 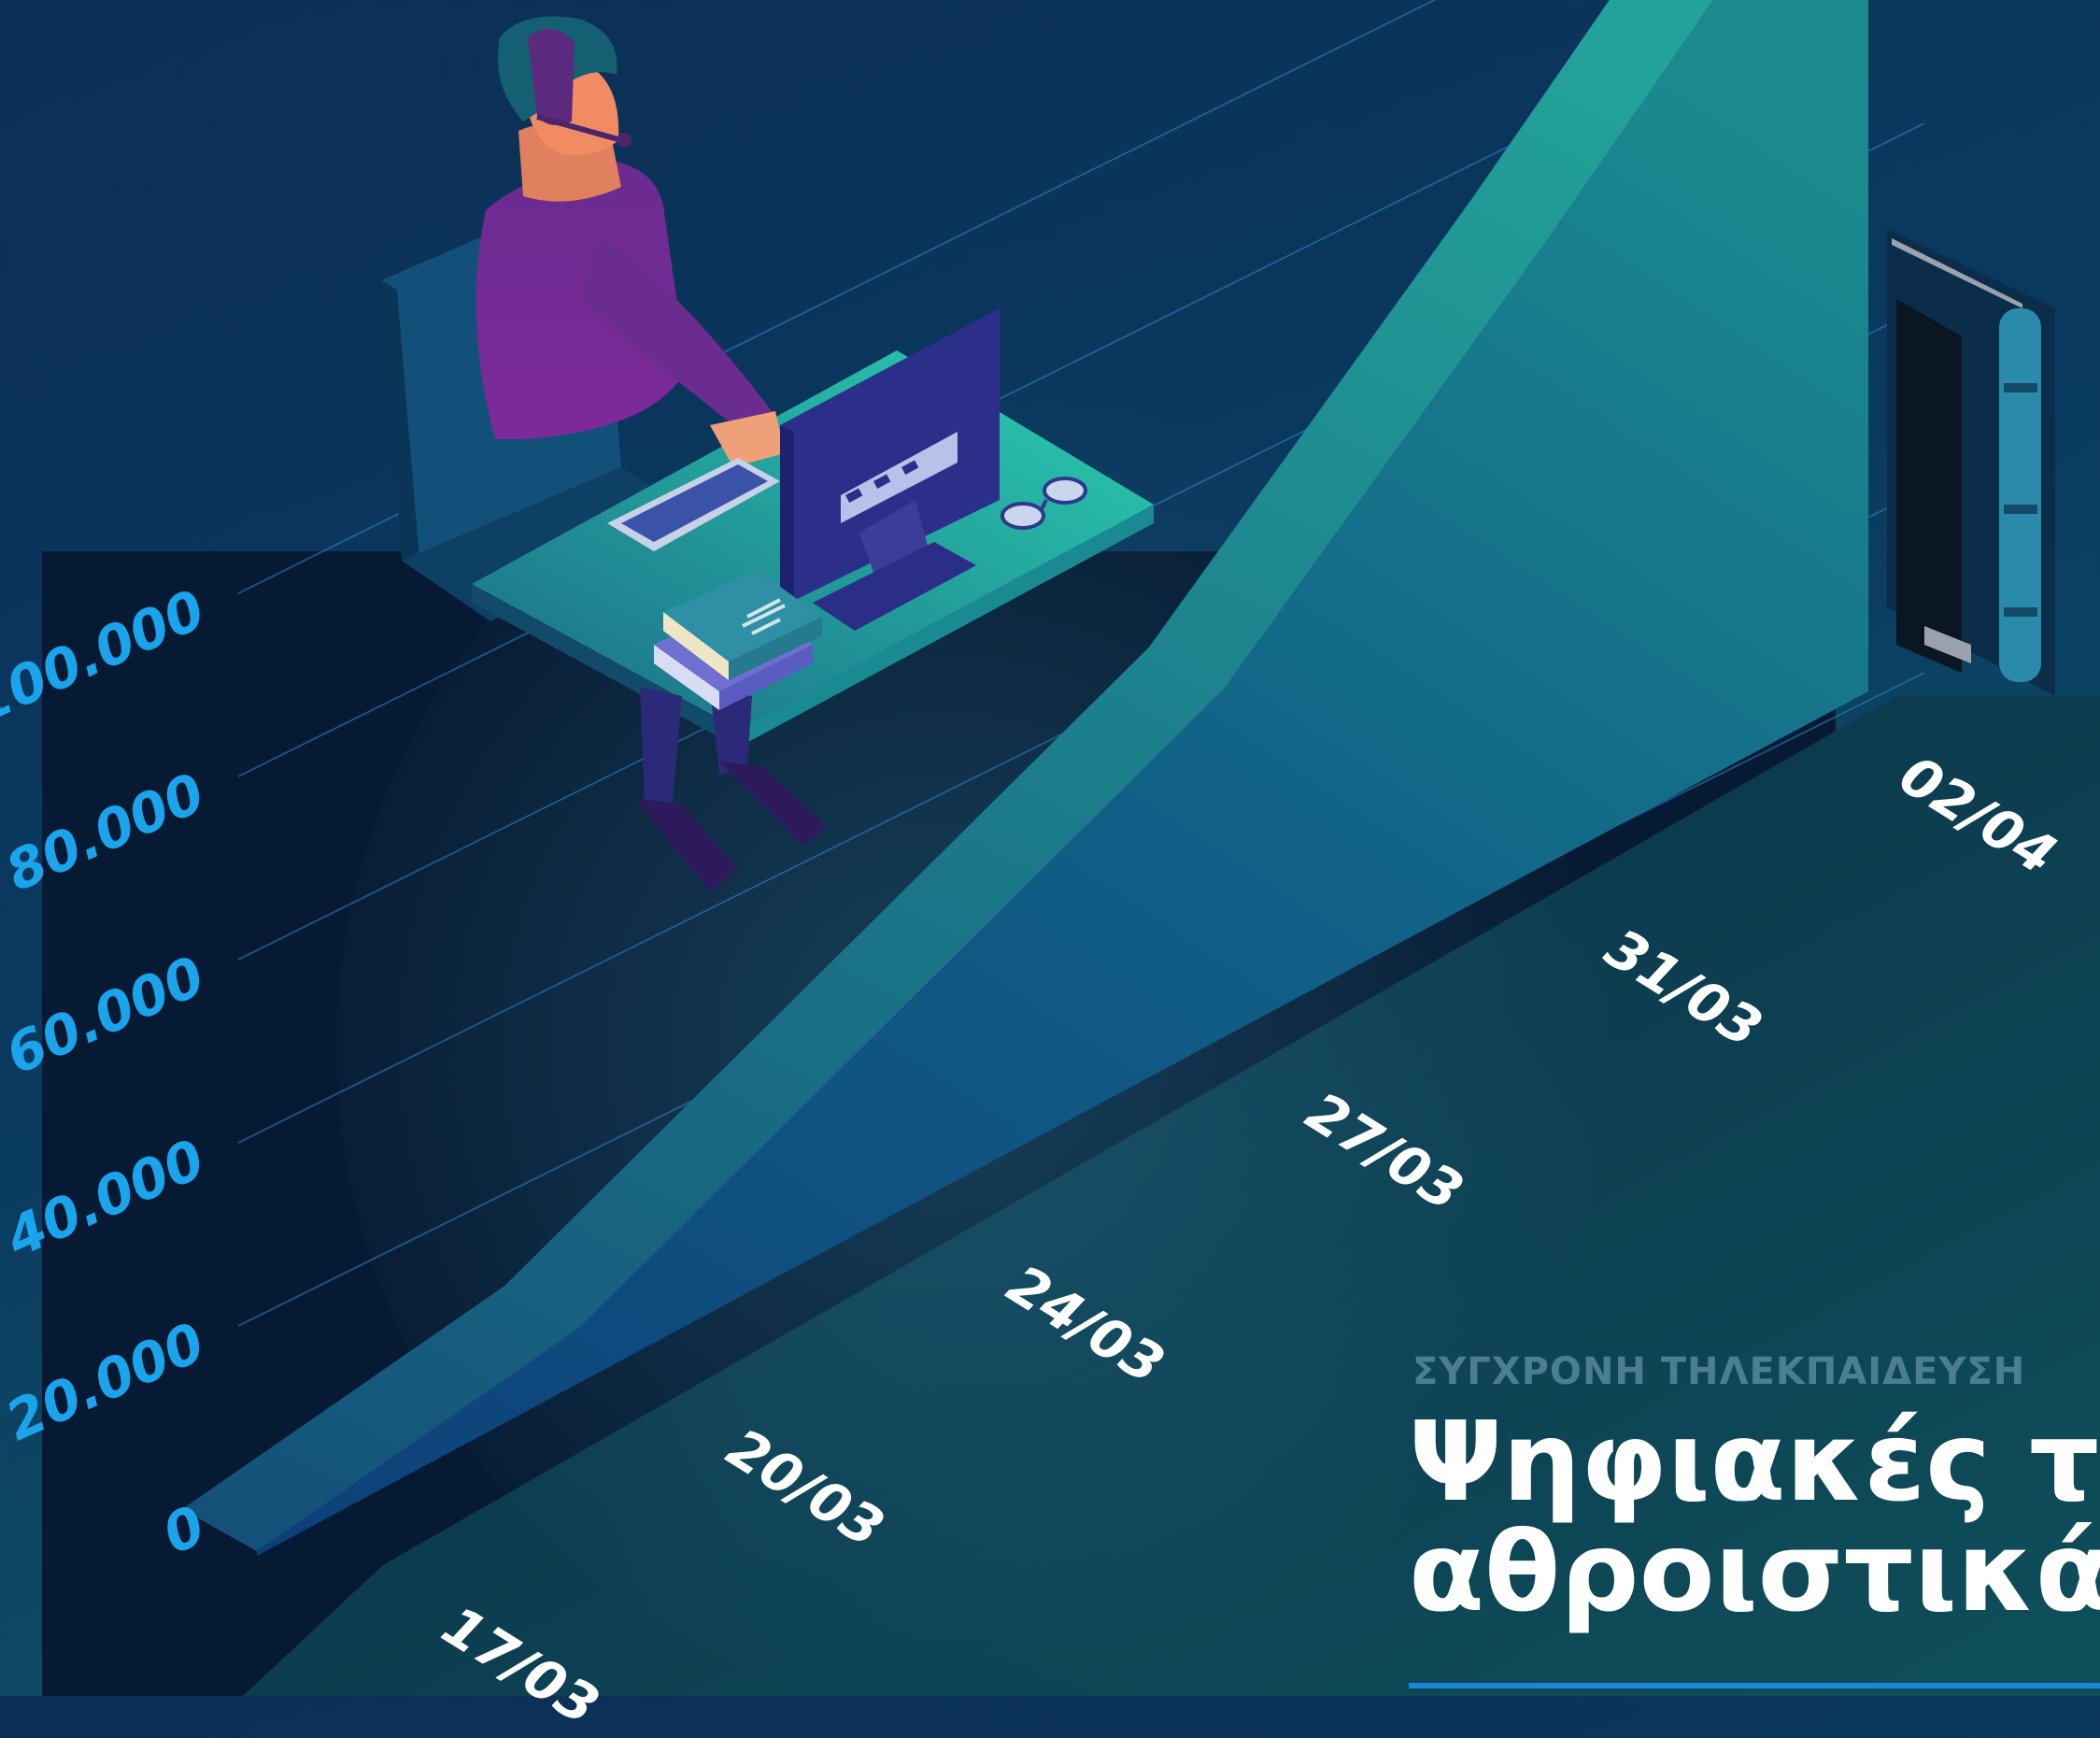 I want to click on open-book-icon, so click(x=1971, y=463).